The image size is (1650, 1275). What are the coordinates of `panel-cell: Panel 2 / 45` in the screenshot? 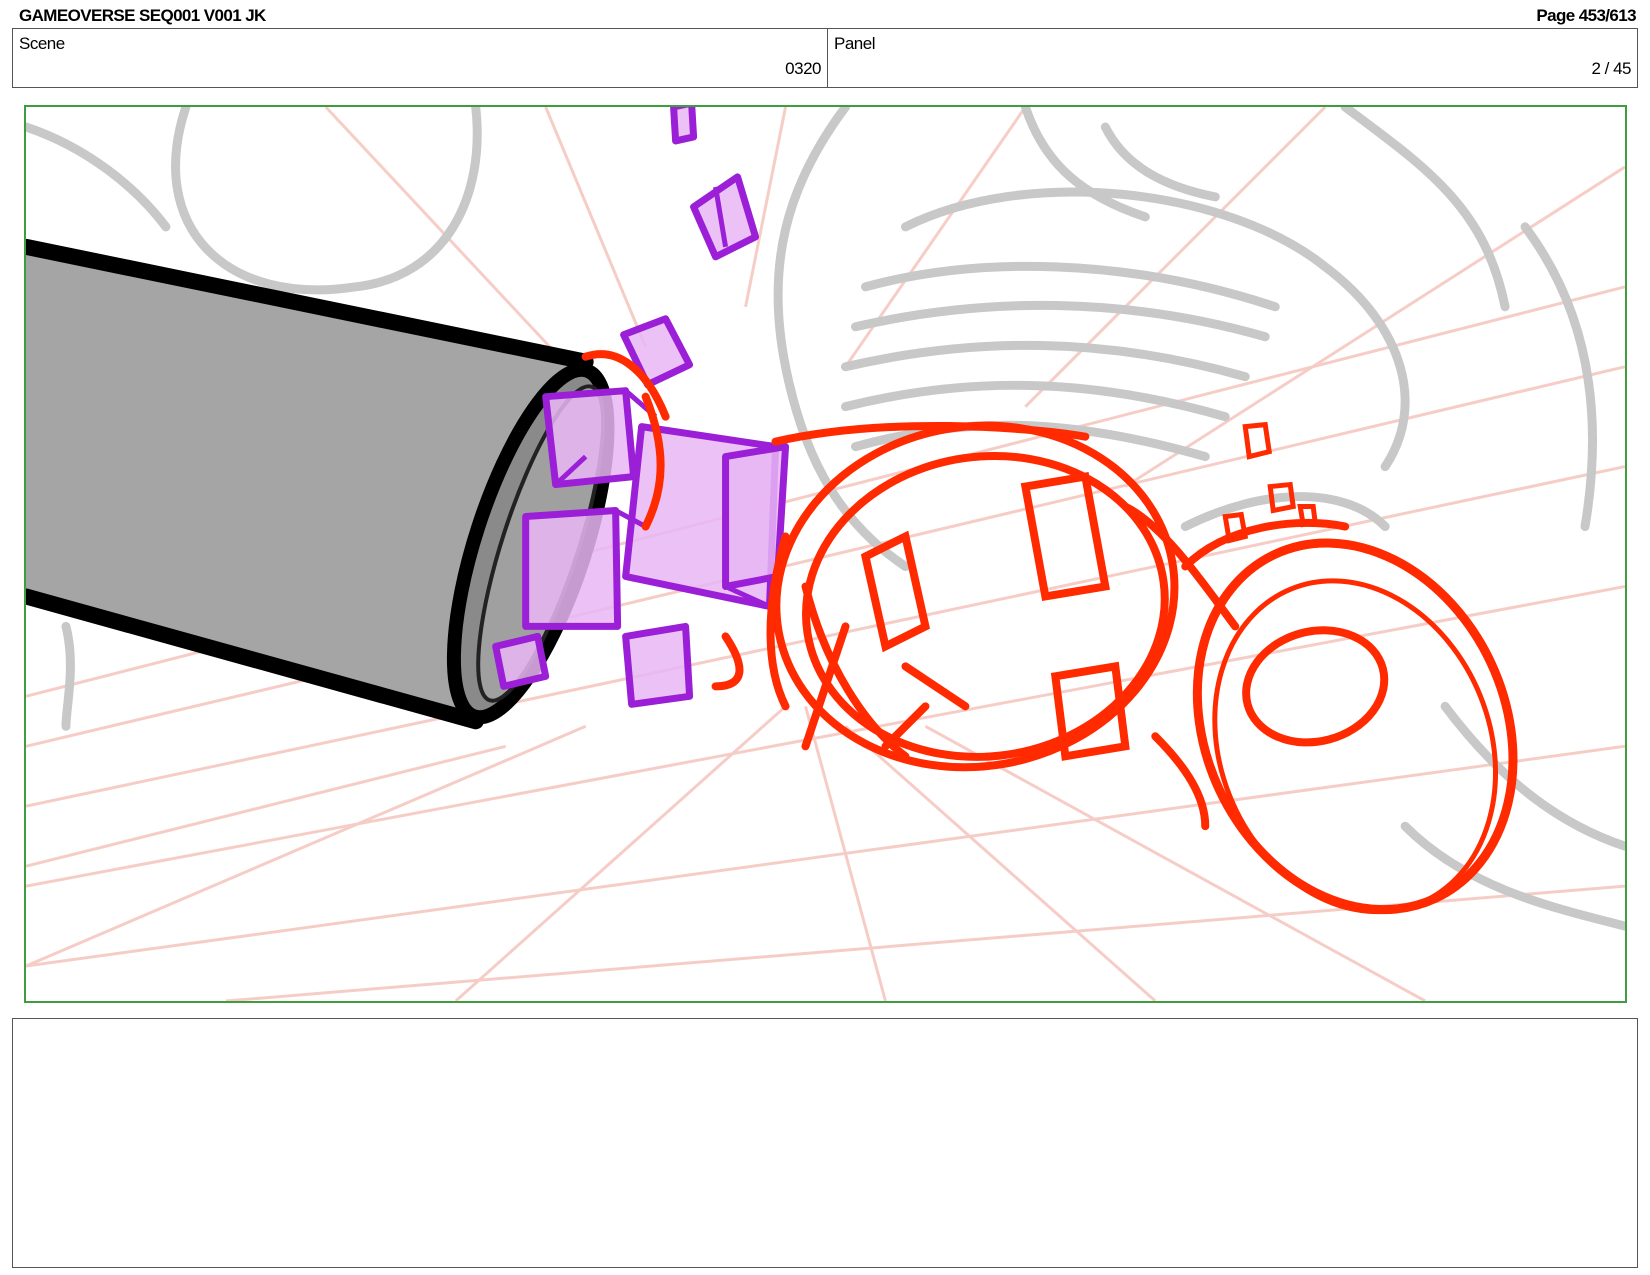 It's located at (1232, 58).